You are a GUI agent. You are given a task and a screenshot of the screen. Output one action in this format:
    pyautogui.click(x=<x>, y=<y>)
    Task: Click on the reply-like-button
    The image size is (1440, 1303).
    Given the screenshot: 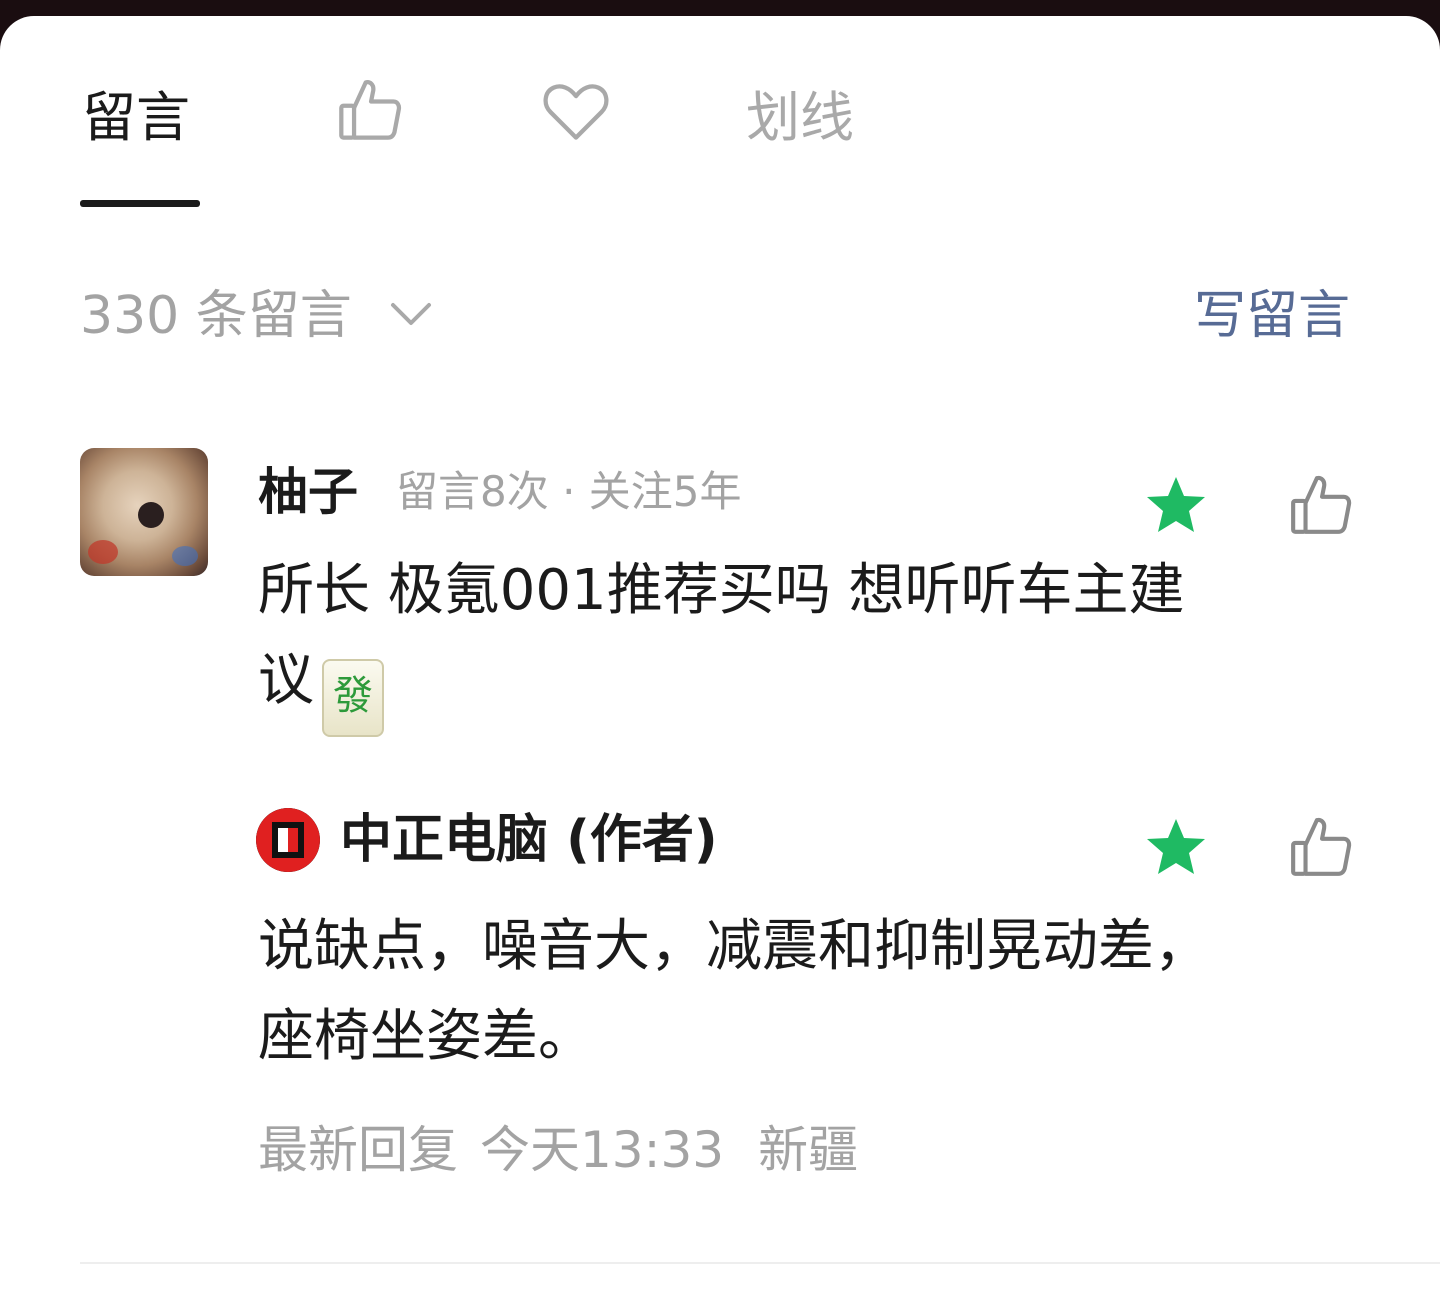 What is the action you would take?
    pyautogui.click(x=1321, y=849)
    